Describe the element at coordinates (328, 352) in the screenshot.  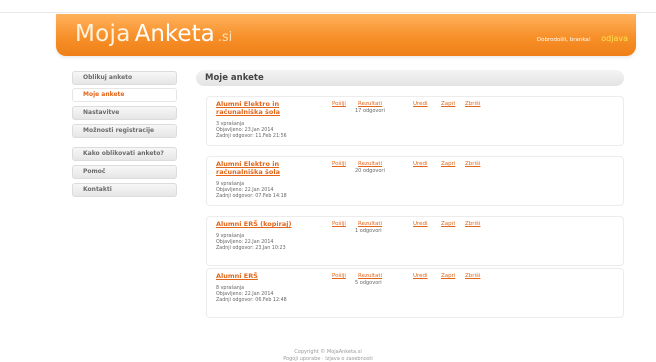
I see `footer-copyright: Copyright © MojaAnketa.si` at that location.